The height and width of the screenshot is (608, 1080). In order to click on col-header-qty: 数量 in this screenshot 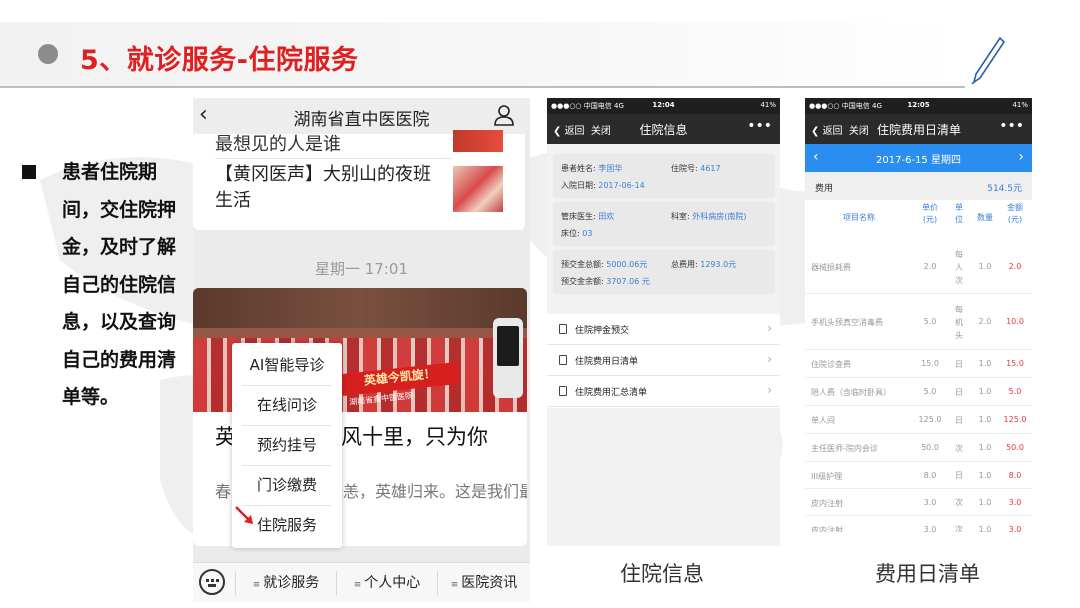, I will do `click(985, 217)`.